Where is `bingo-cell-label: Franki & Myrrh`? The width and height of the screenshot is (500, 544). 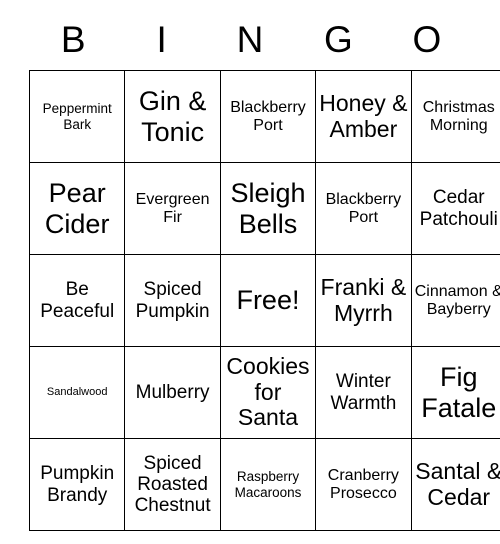
bingo-cell-label: Franki & Myrrh is located at coordinates (363, 299).